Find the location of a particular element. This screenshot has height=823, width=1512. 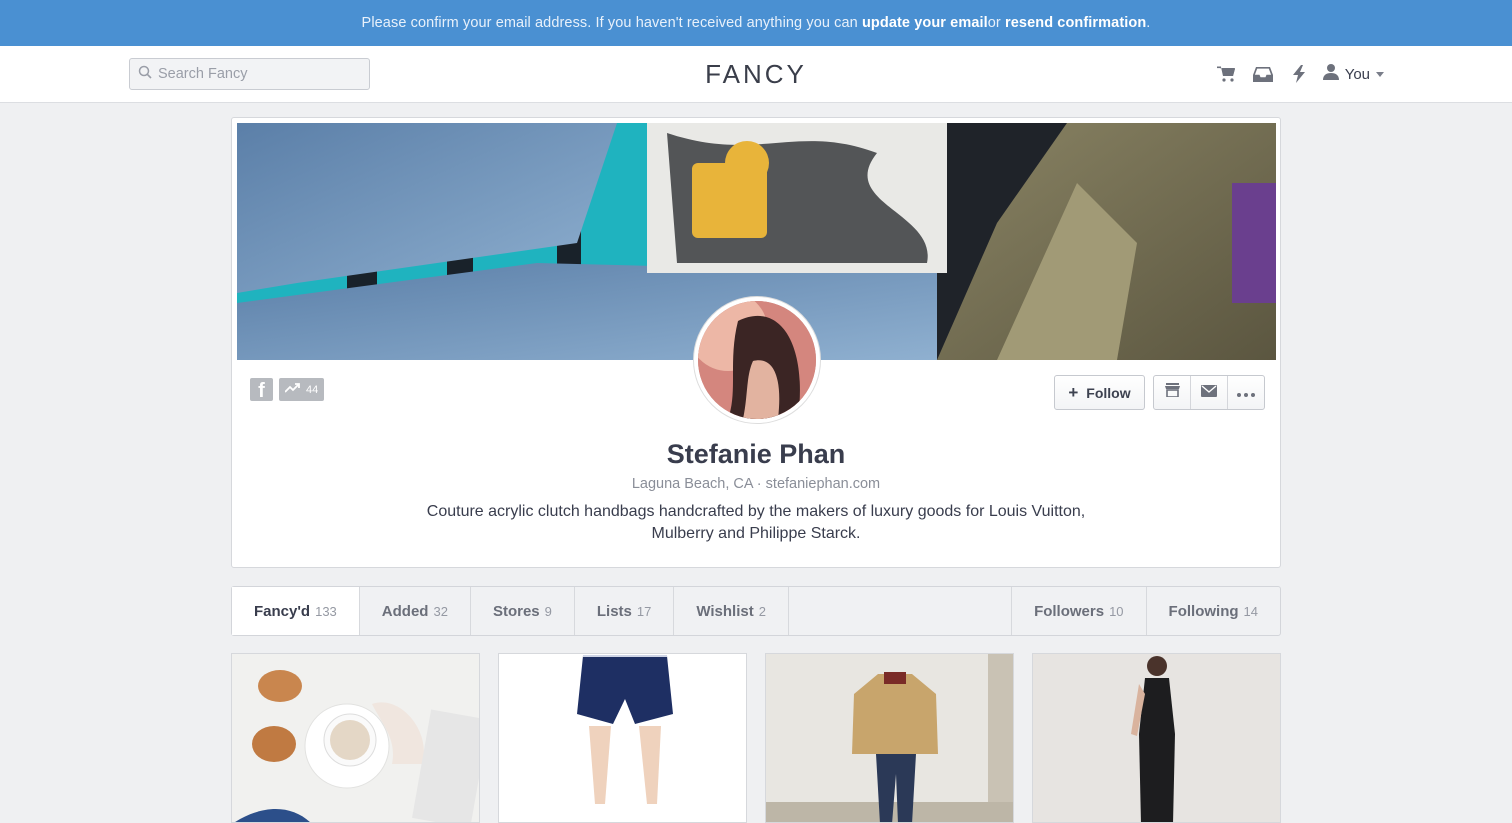

bio-line: Mulberry and Philippe Starck. is located at coordinates (756, 533).